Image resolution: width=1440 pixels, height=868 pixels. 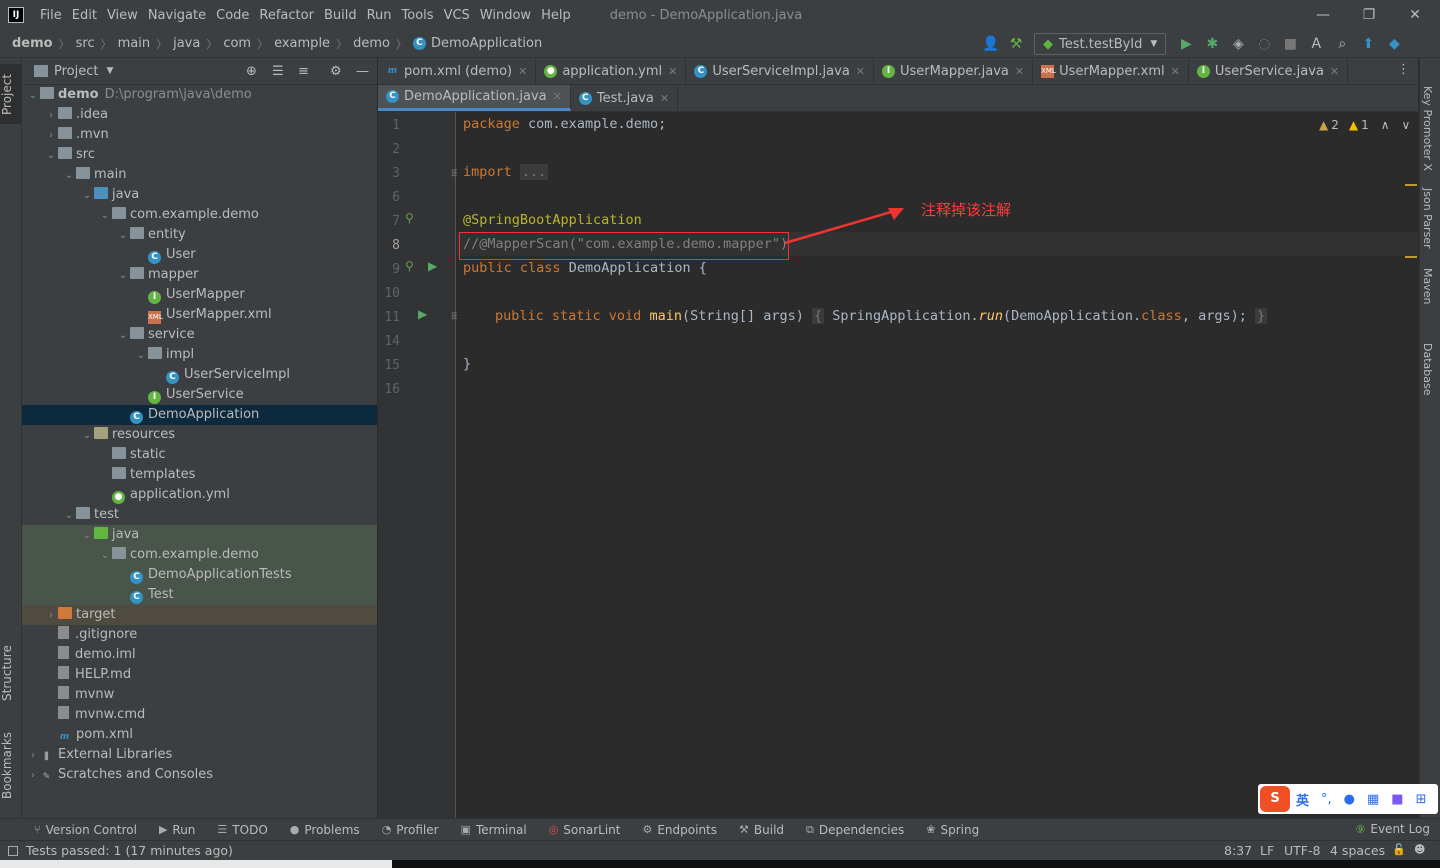 What do you see at coordinates (1269, 71) in the screenshot?
I see `editor-tab: I UserService.java ✕` at bounding box center [1269, 71].